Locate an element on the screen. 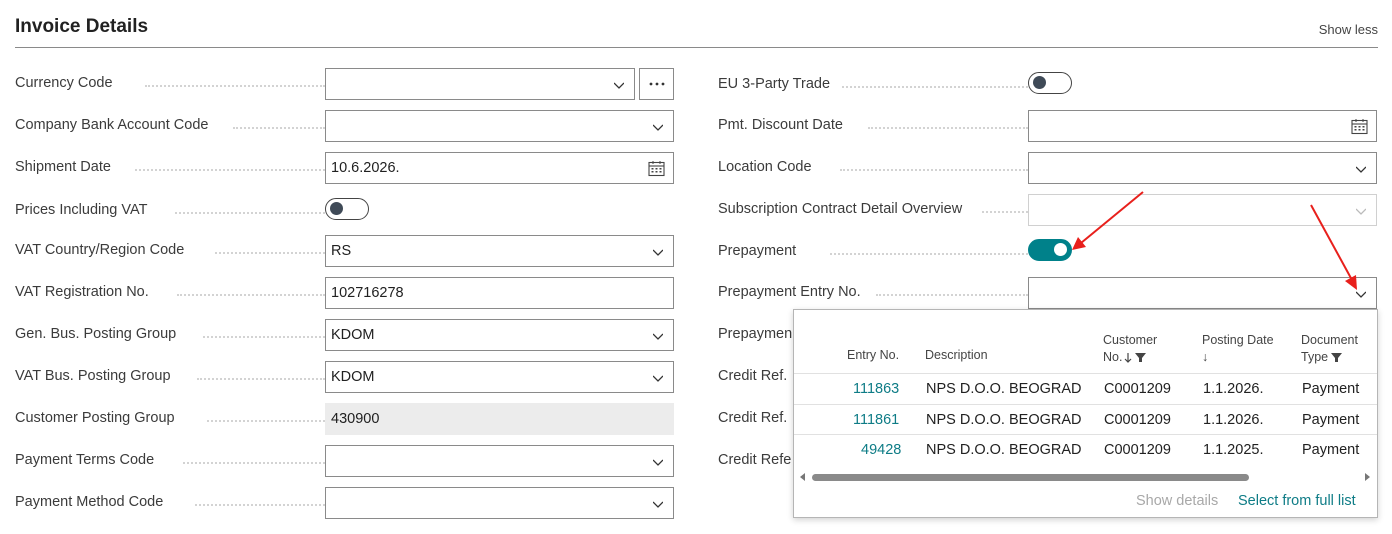  field-payment-method-code: Payment Method Code is located at coordinates (345, 503).